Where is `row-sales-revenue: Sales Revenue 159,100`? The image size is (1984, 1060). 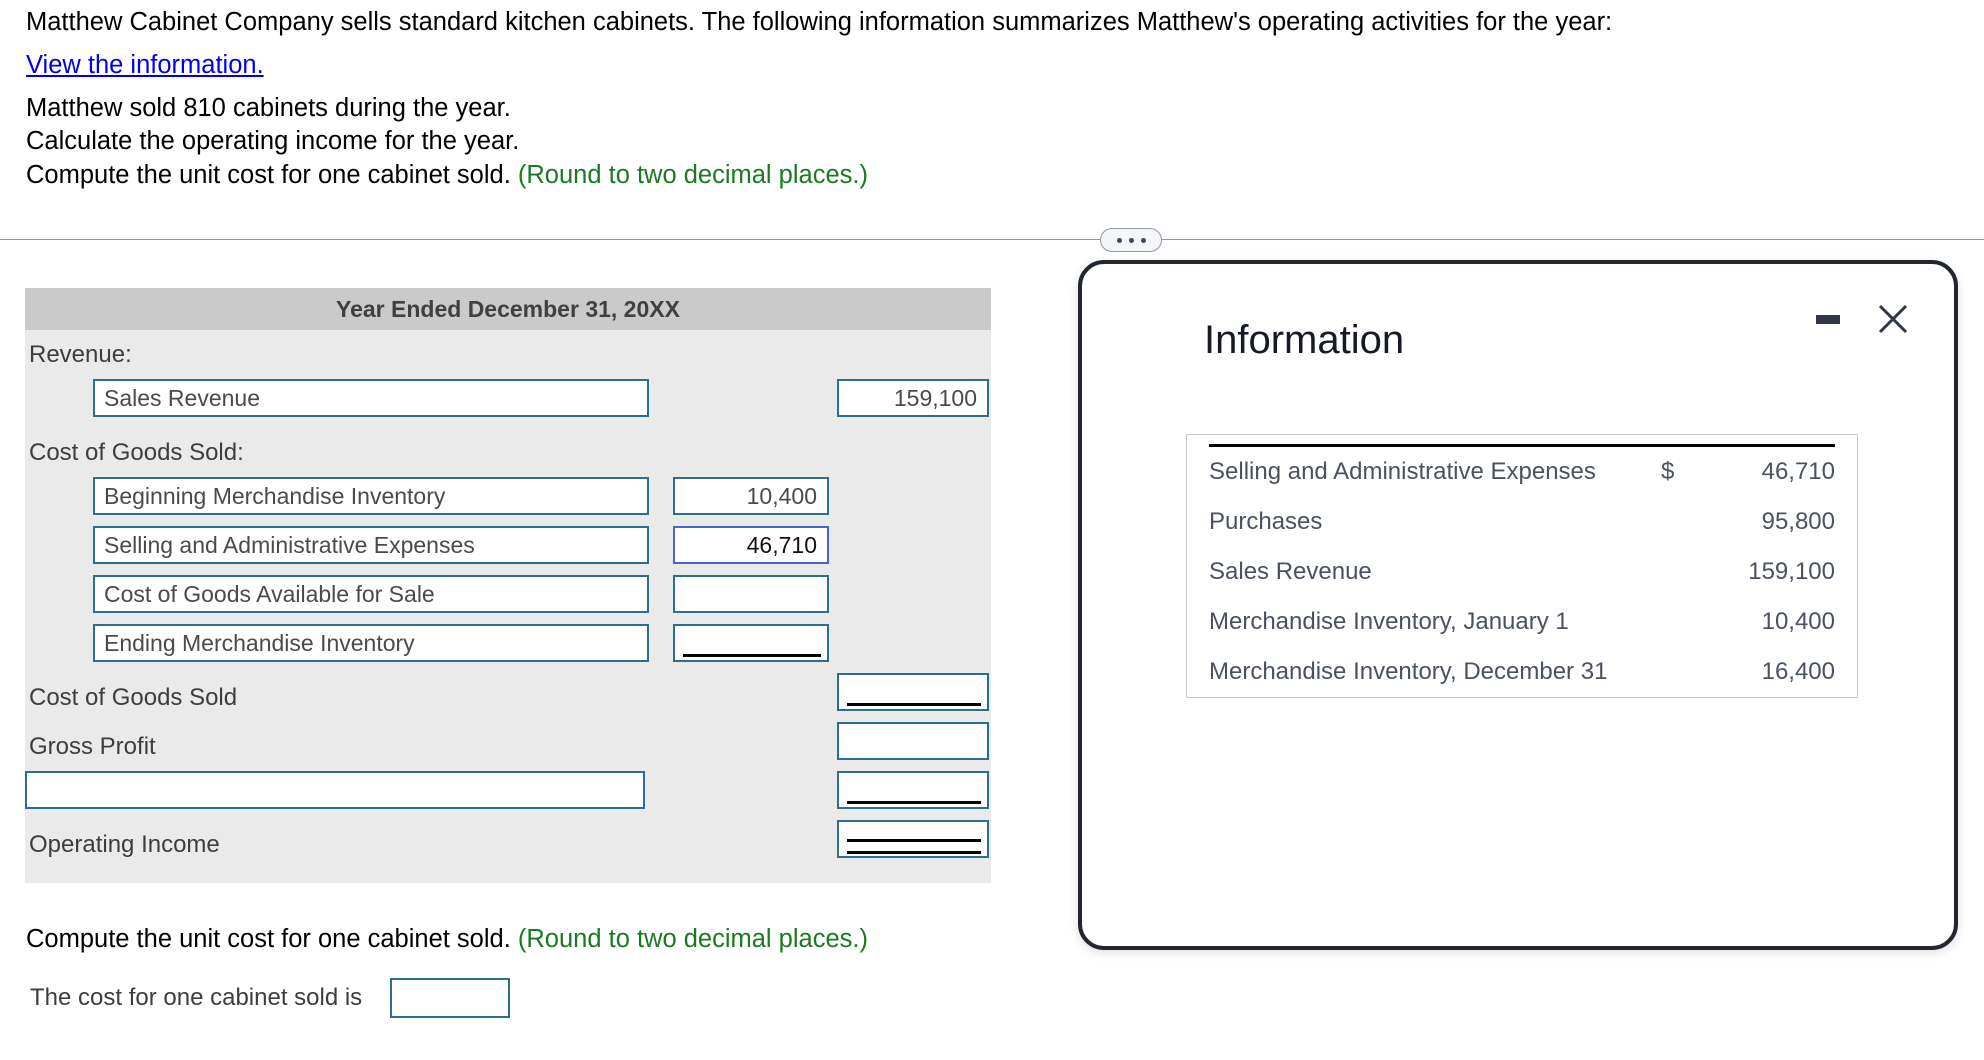
row-sales-revenue: Sales Revenue 159,100 is located at coordinates (508, 403).